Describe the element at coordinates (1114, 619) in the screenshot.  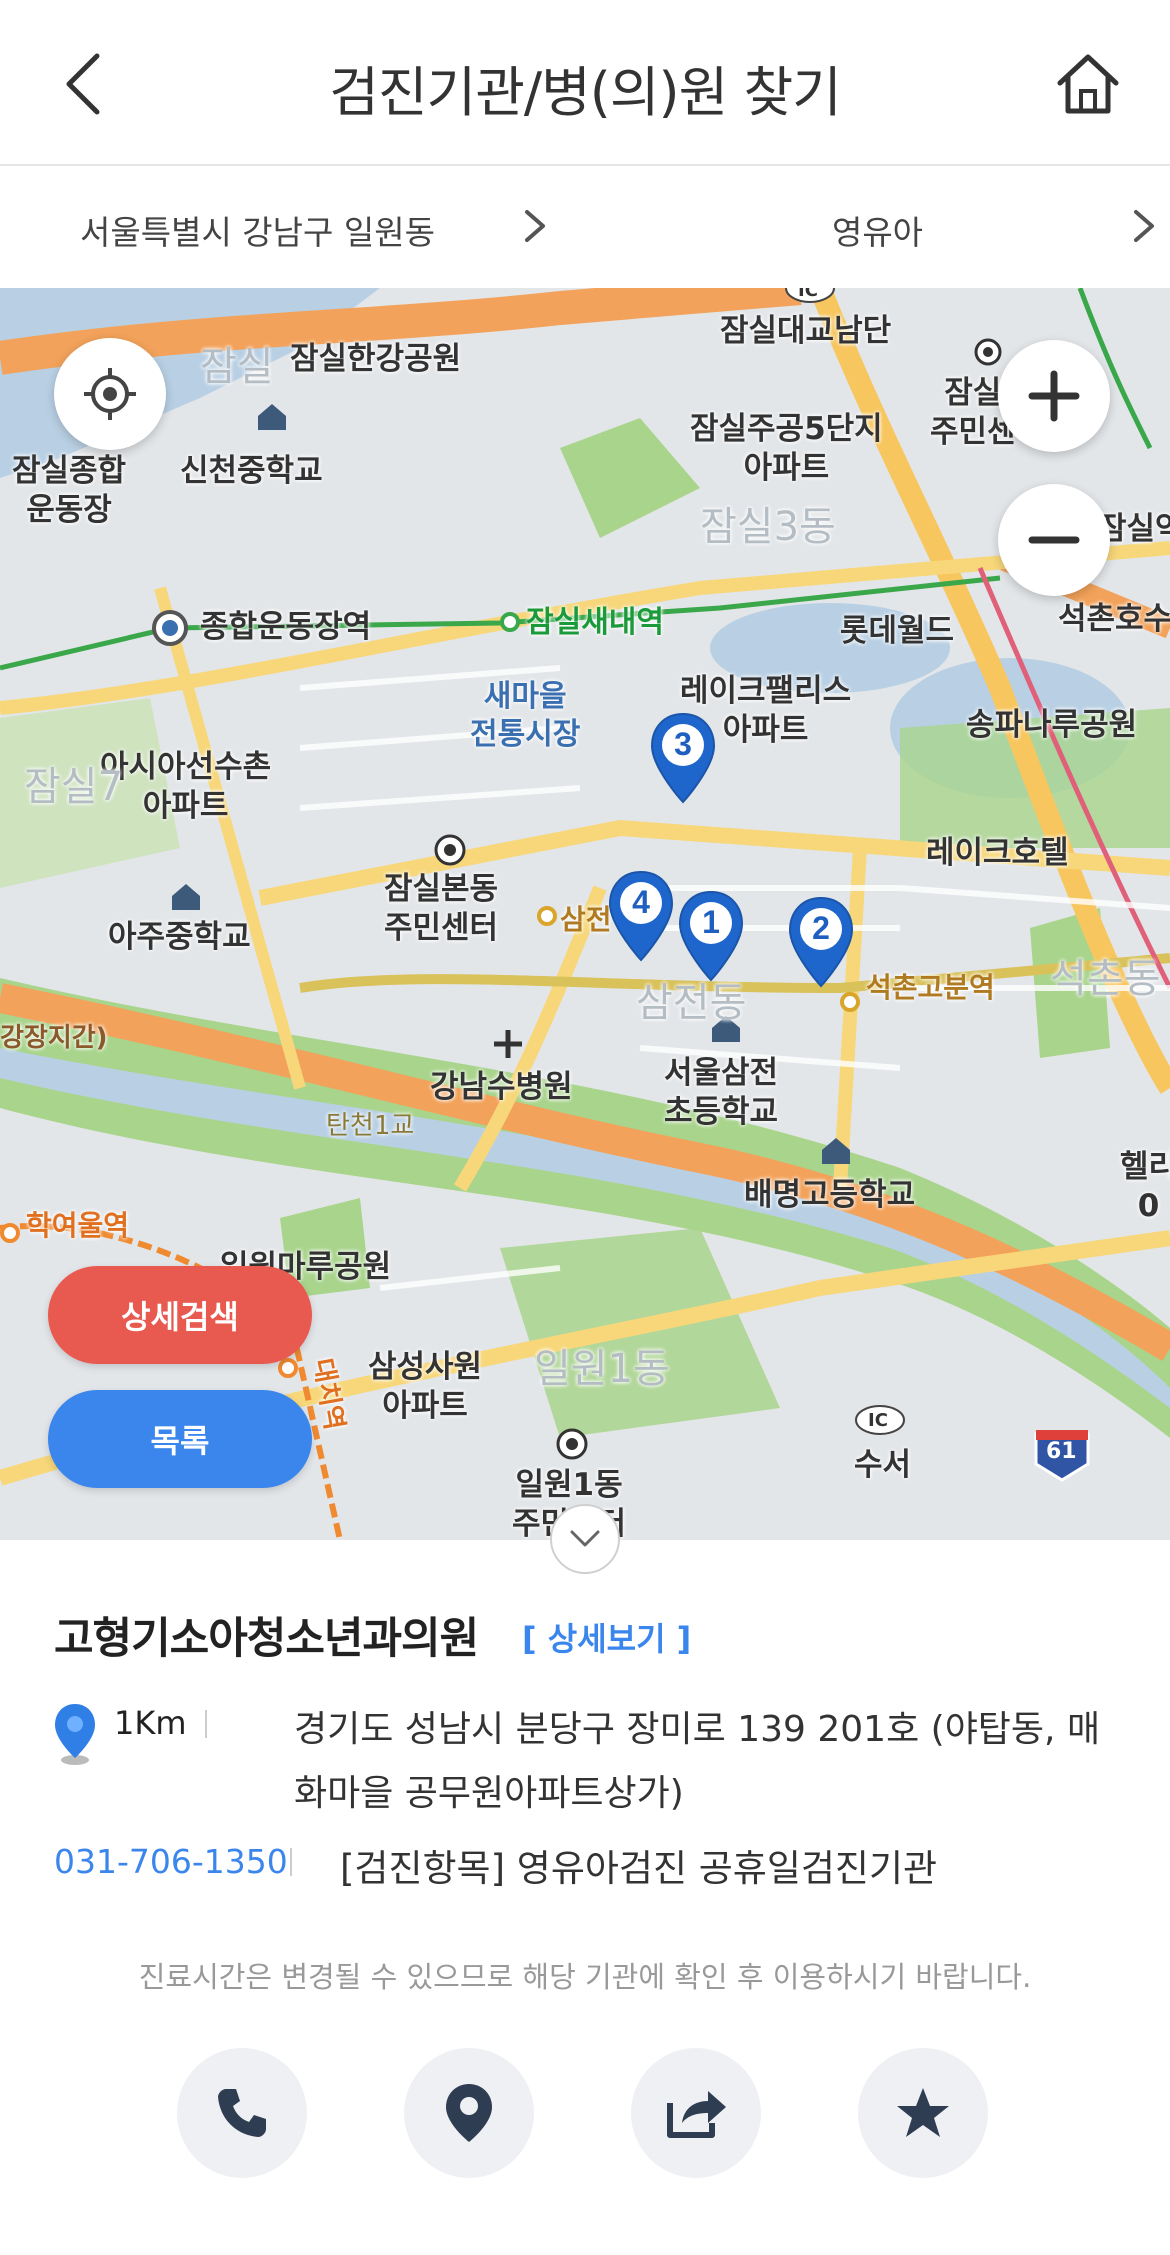
I see `map-label: 석촌호수` at that location.